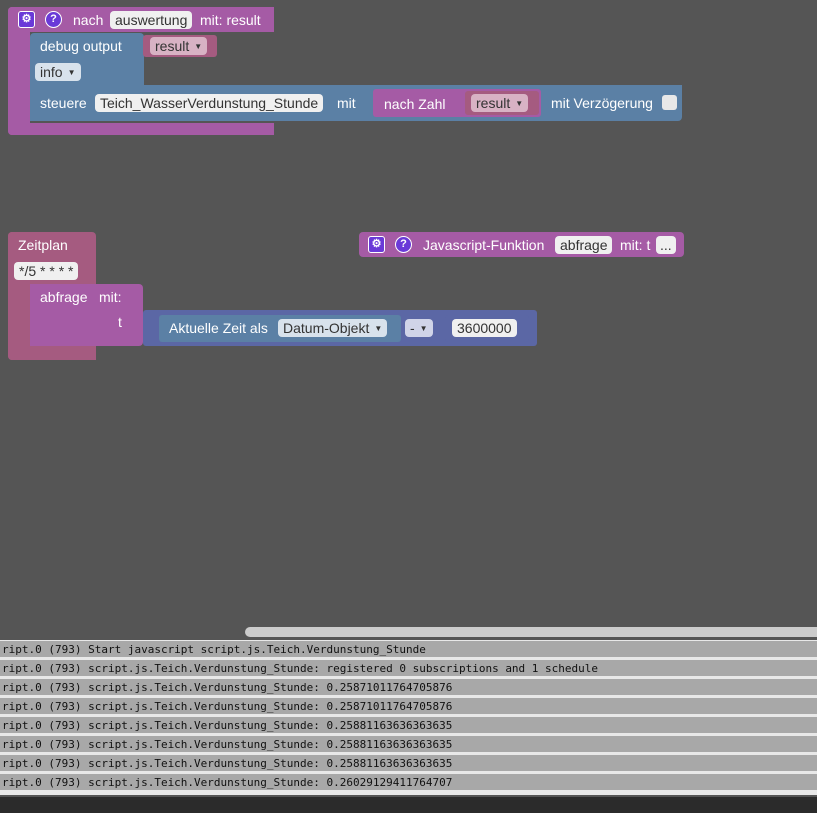 The image size is (817, 813). I want to click on call-function-name: abfrage, so click(64, 297).